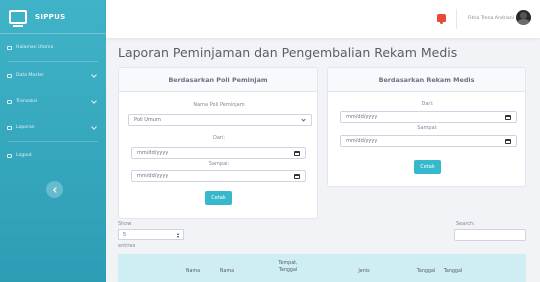 The image size is (540, 282). Describe the element at coordinates (426, 271) in the screenshot. I see `column-header-tanggal-1: Tanggal` at that location.